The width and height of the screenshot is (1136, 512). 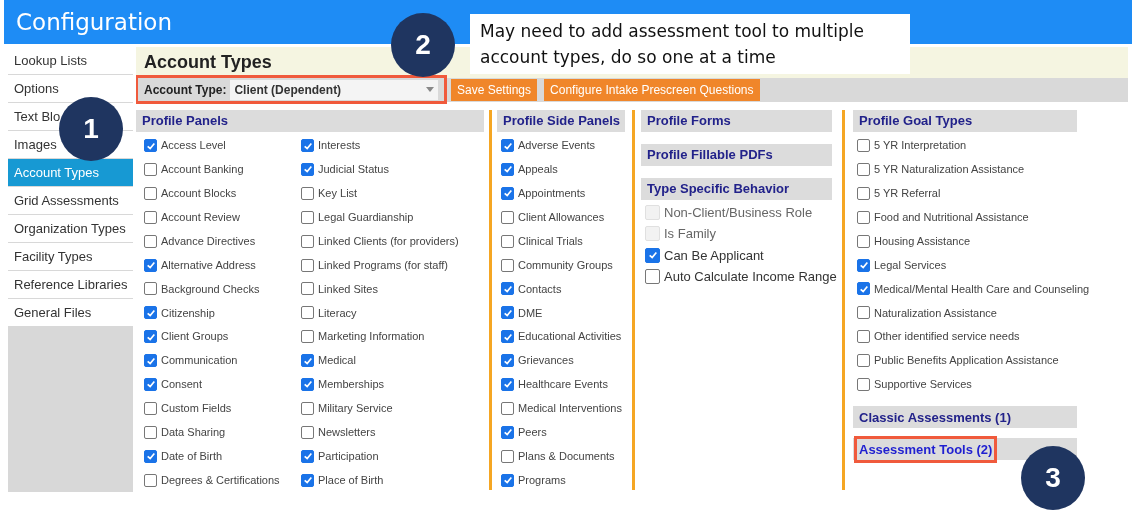 What do you see at coordinates (910, 265) in the screenshot?
I see `checkbox-label: Legal Services` at bounding box center [910, 265].